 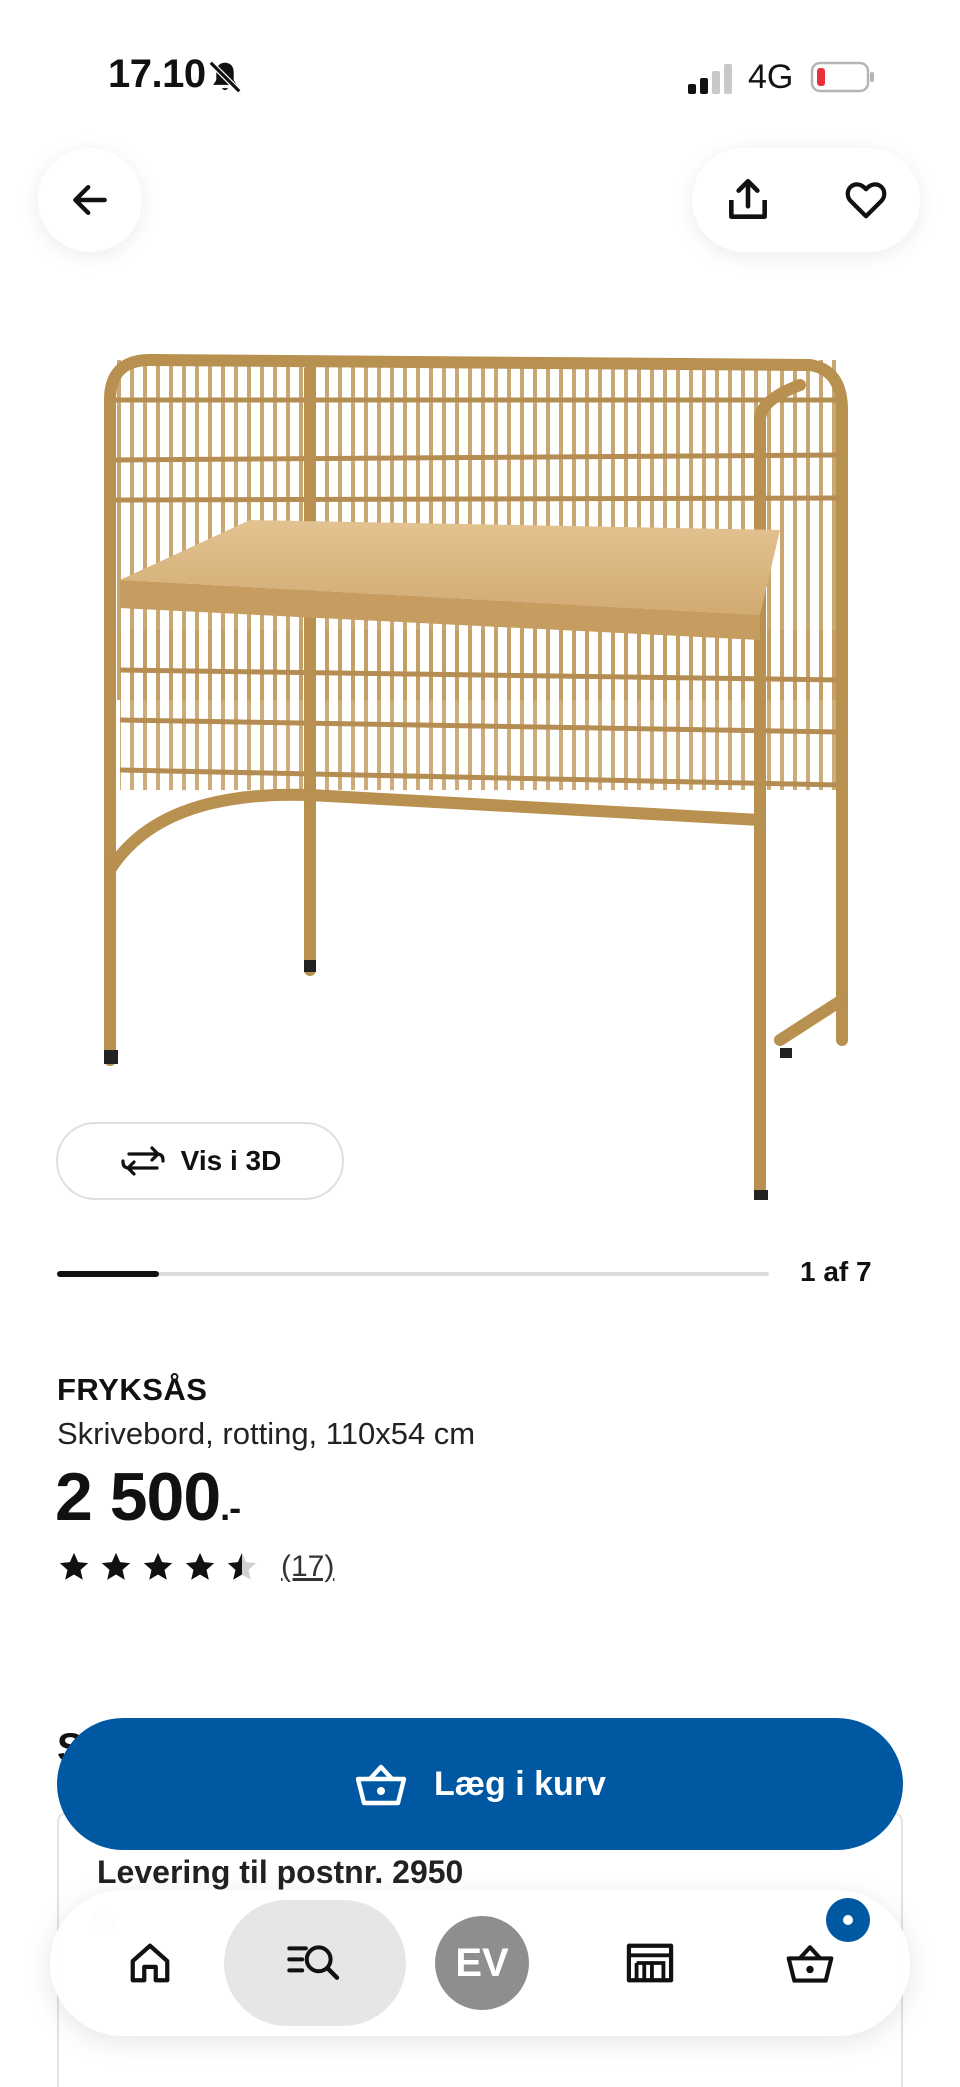 I want to click on view-3d-label: Vis i 3D, so click(x=231, y=1160).